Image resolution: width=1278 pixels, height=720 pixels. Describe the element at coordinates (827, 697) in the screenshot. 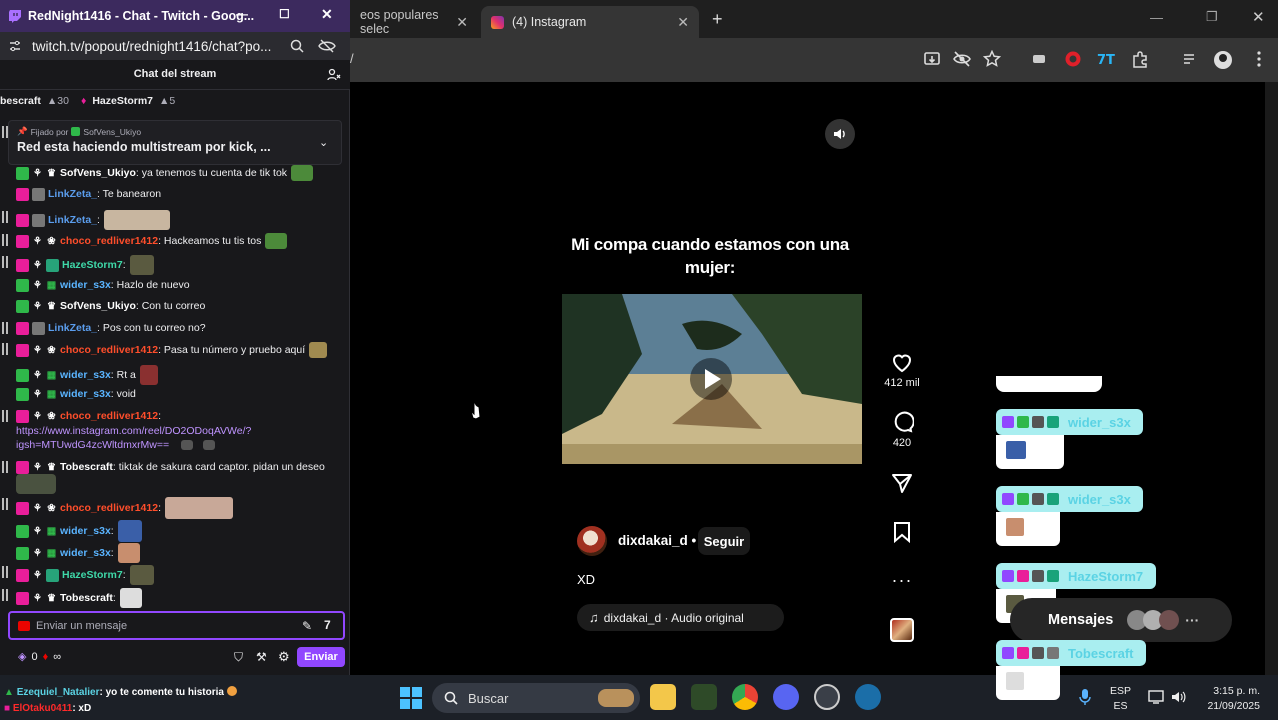

I see `obs-icon` at that location.